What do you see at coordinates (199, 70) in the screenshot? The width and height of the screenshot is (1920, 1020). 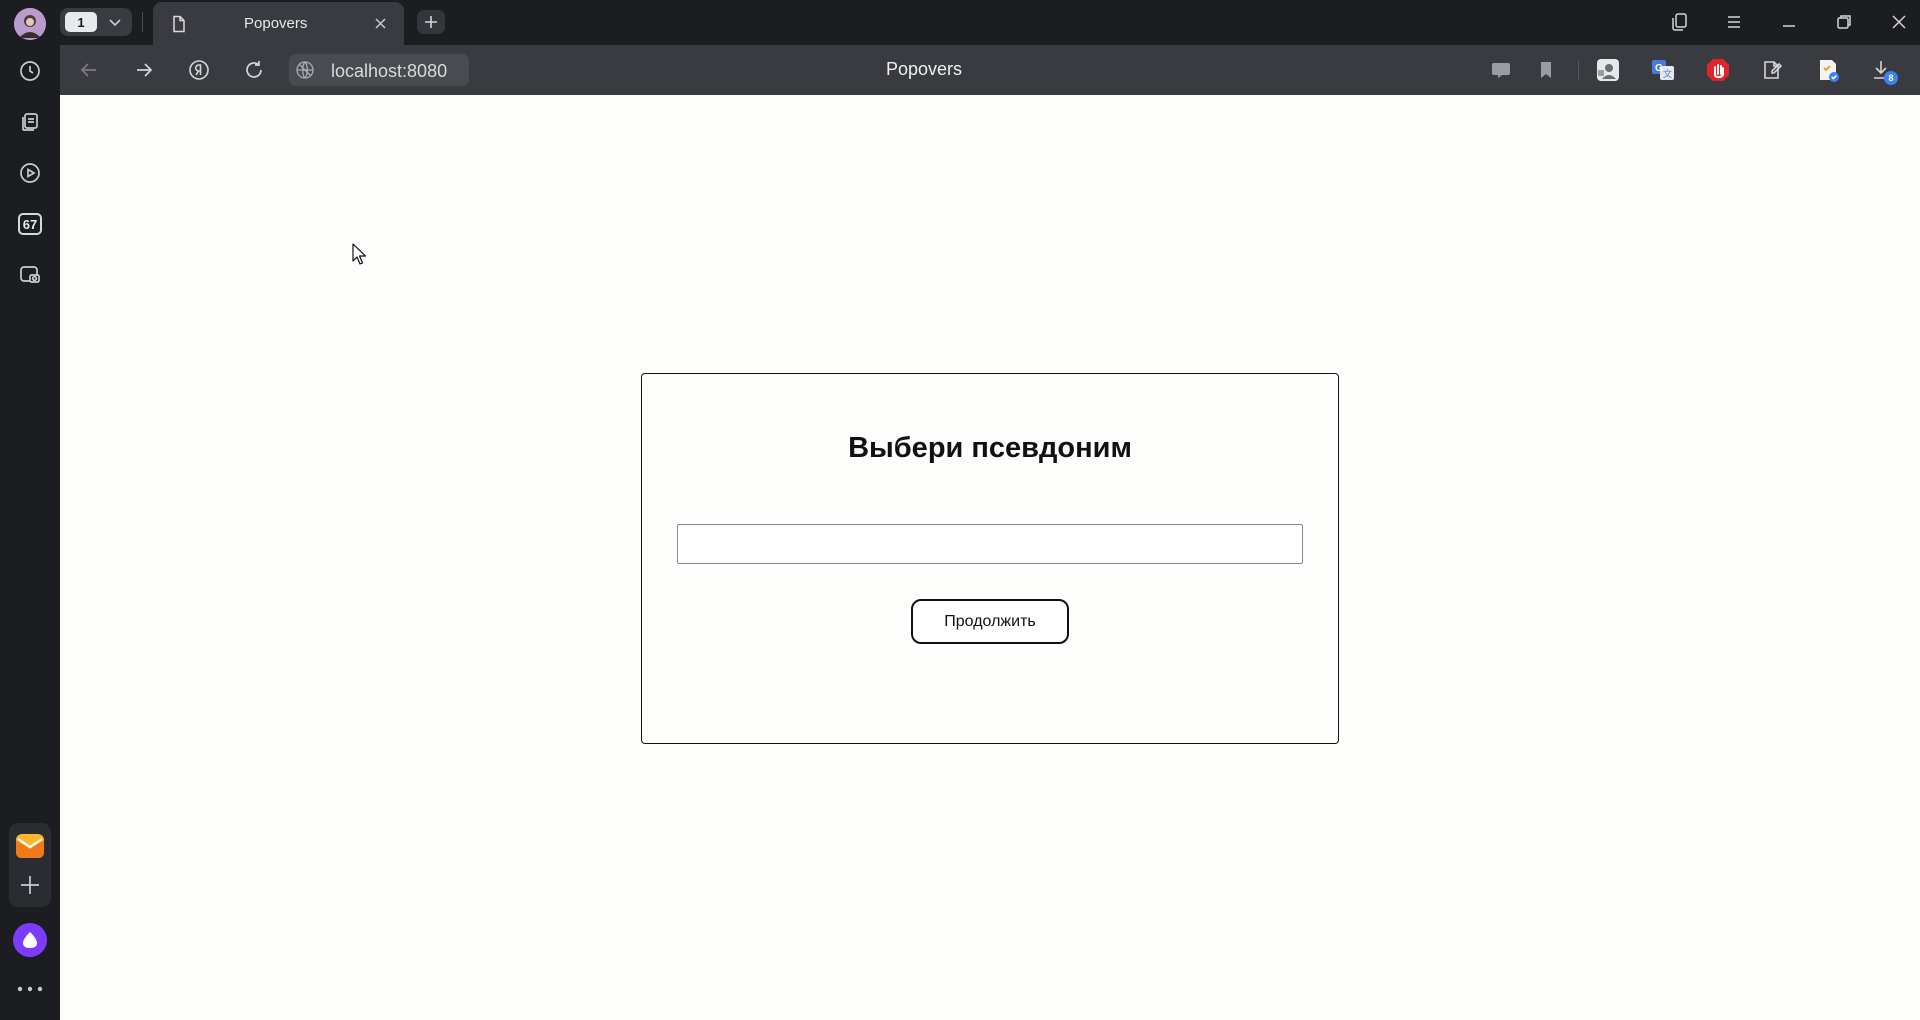 I see `yandex-icon` at bounding box center [199, 70].